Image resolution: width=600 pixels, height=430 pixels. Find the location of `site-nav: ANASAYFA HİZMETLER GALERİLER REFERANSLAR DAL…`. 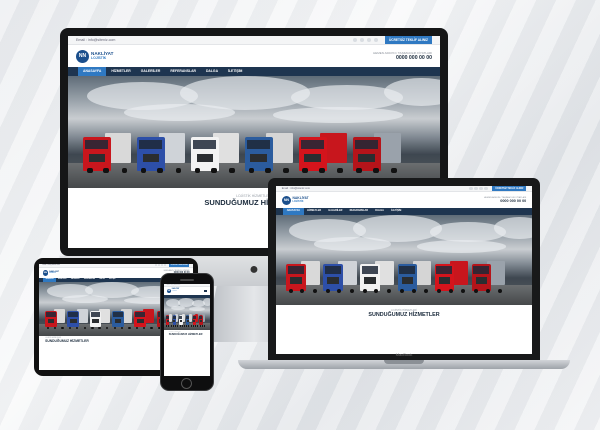

site-nav: ANASAYFA HİZMETLER GALERİLER REFERANSLAR DAL… is located at coordinates (254, 71).